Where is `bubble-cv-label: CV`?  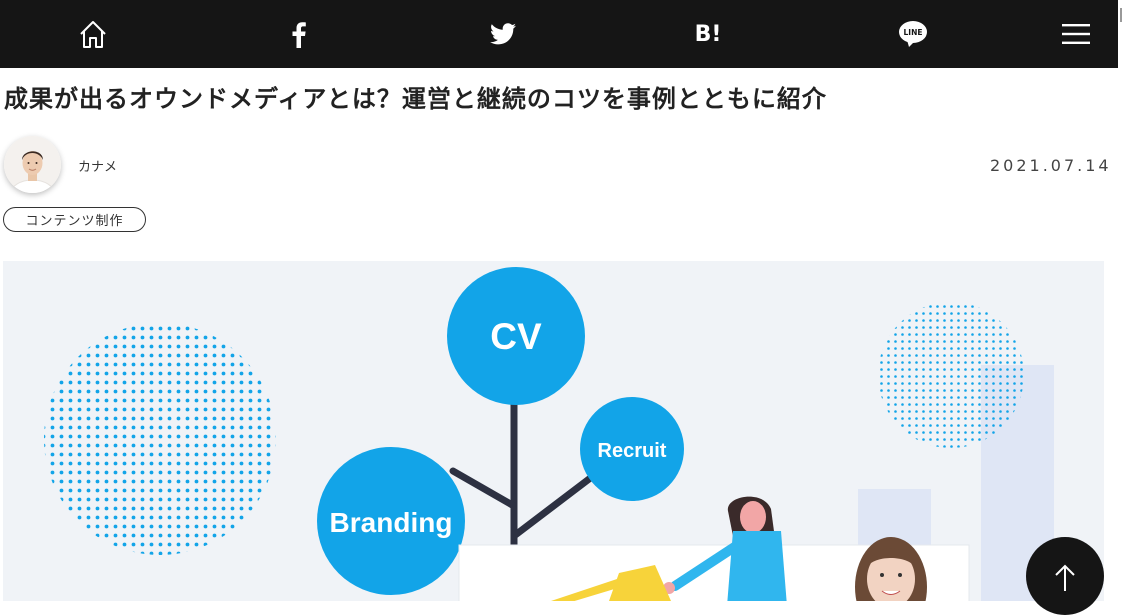
bubble-cv-label: CV is located at coordinates (516, 336).